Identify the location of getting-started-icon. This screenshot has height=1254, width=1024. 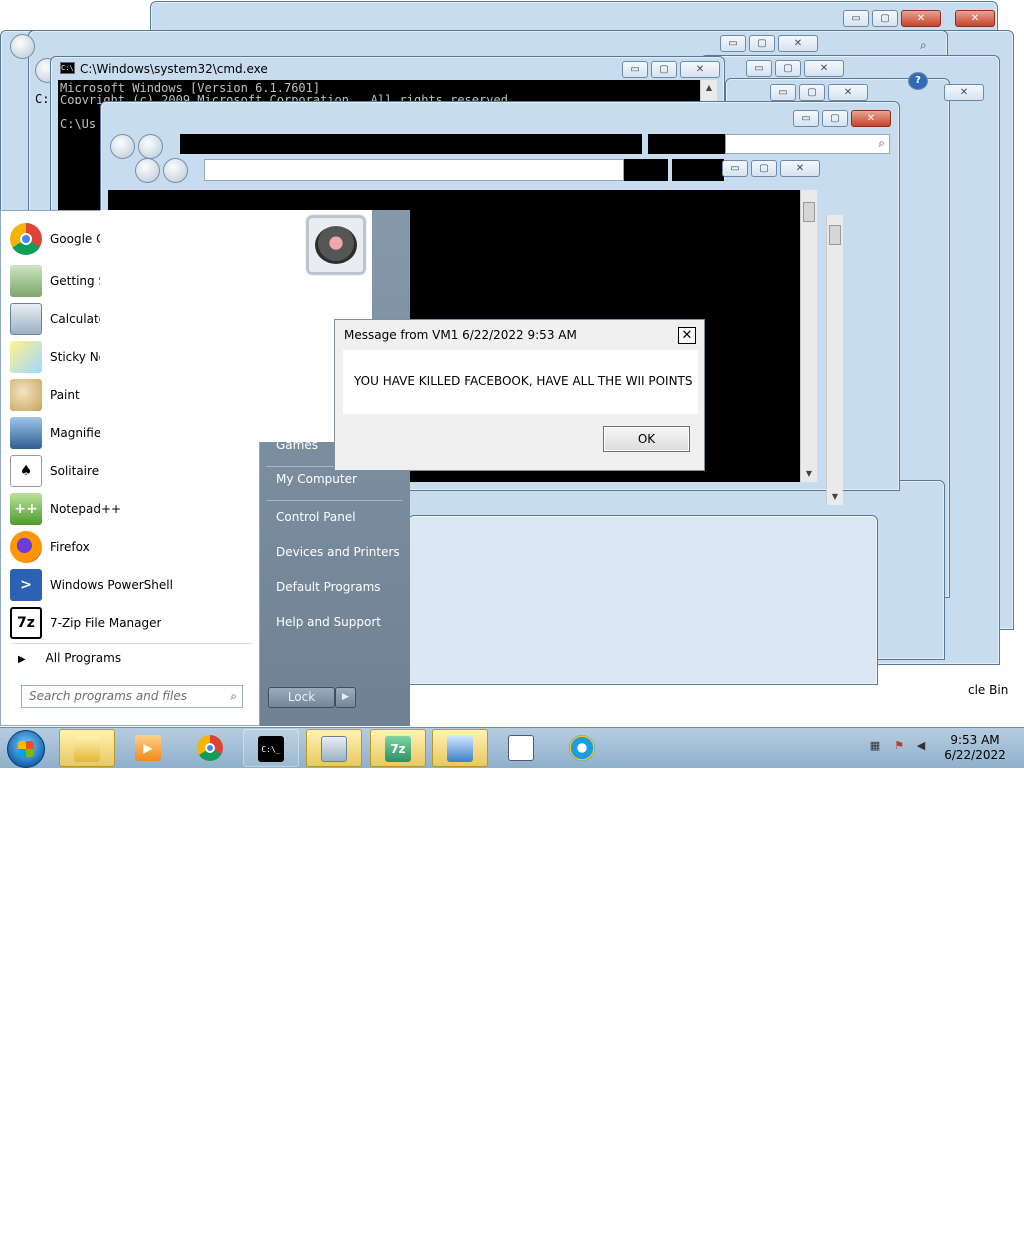
(26, 281).